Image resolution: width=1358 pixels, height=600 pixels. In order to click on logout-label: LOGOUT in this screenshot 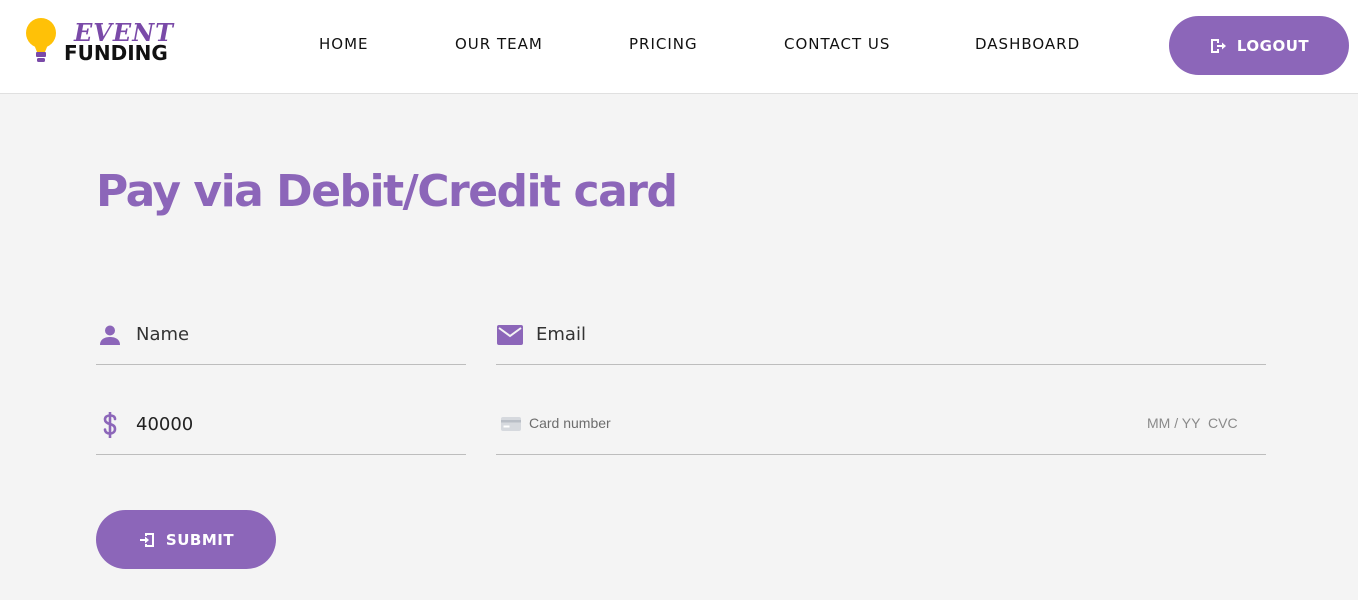, I will do `click(1273, 45)`.